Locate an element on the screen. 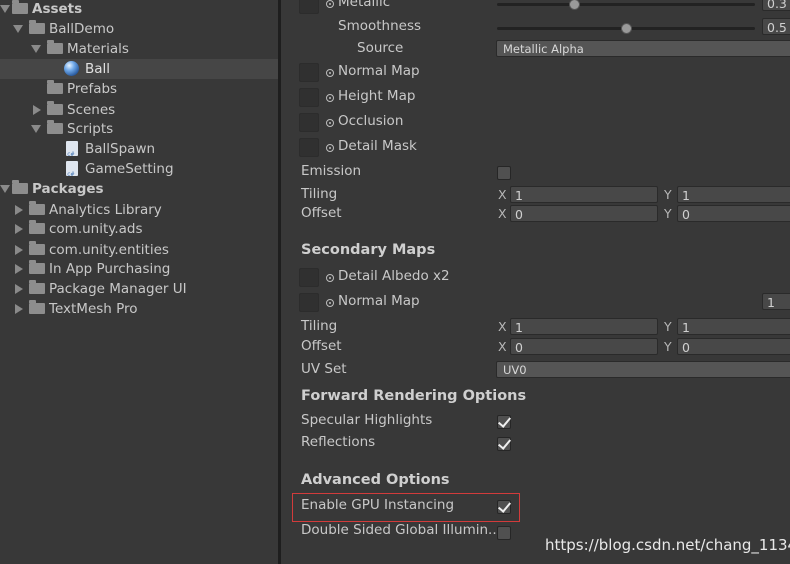  metallic-slider-track is located at coordinates (626, 4).